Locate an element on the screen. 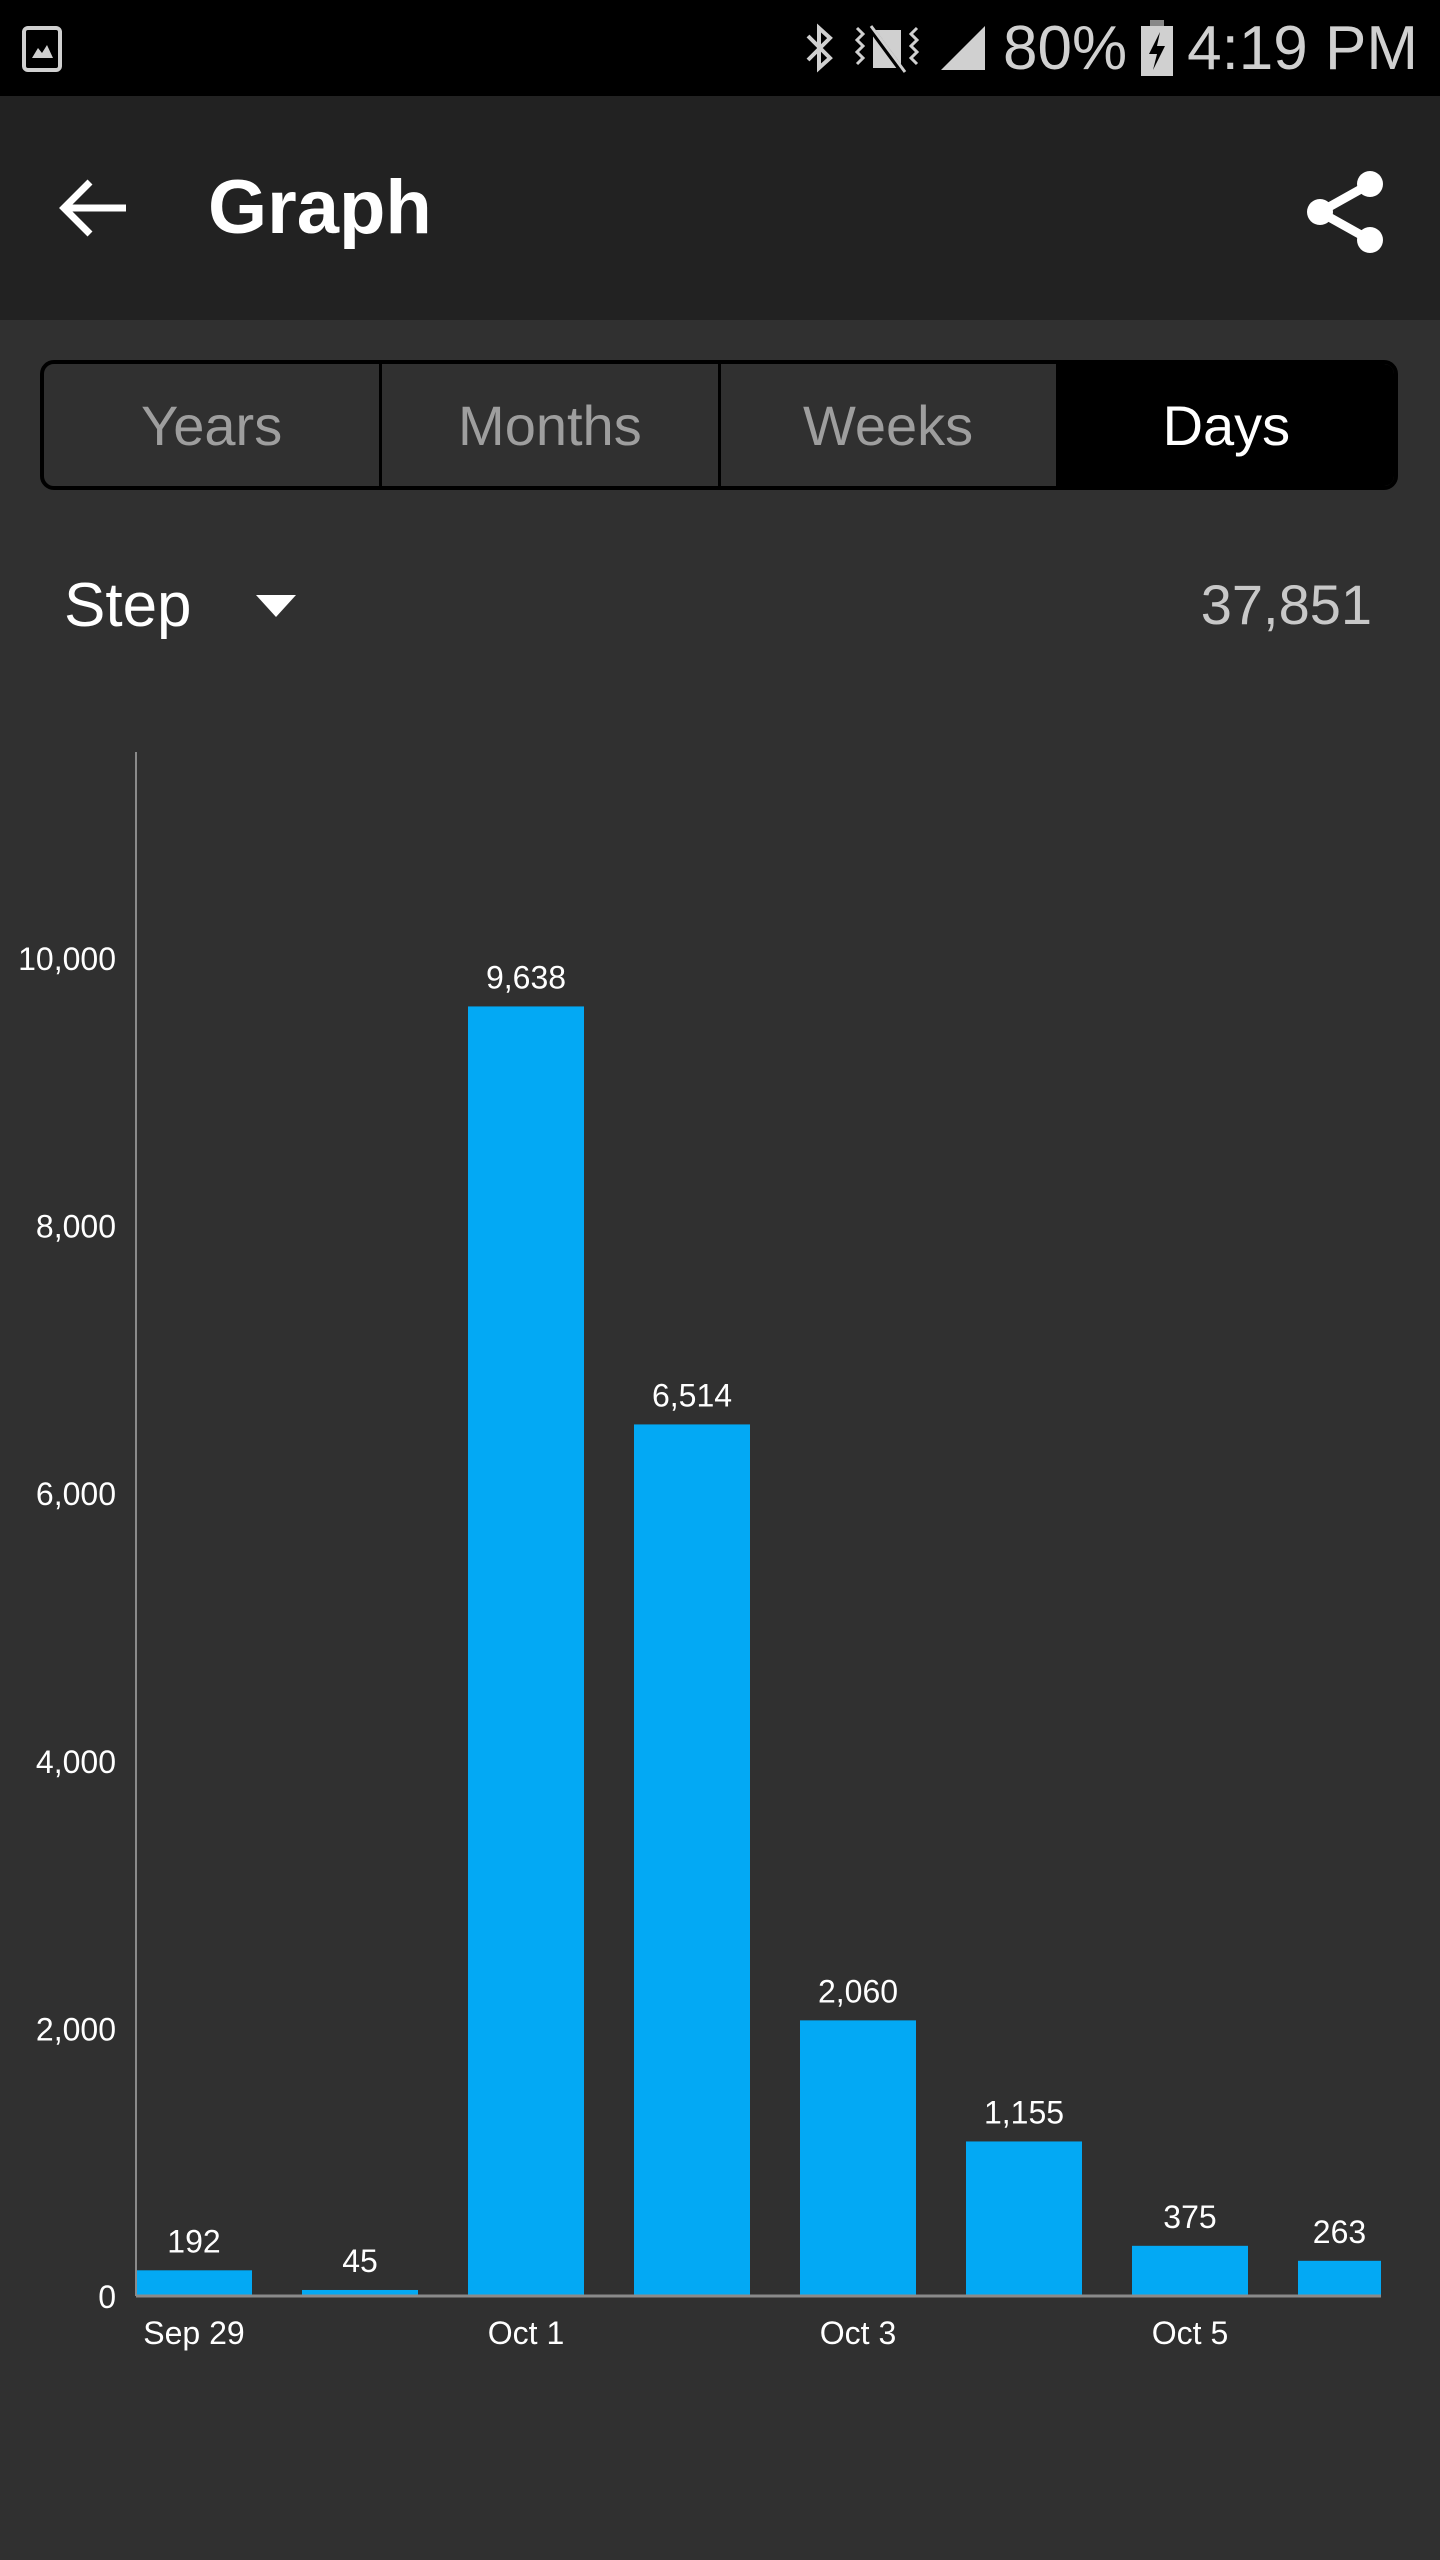 This screenshot has height=2560, width=1440. total-value: 37,851 is located at coordinates (1286, 604).